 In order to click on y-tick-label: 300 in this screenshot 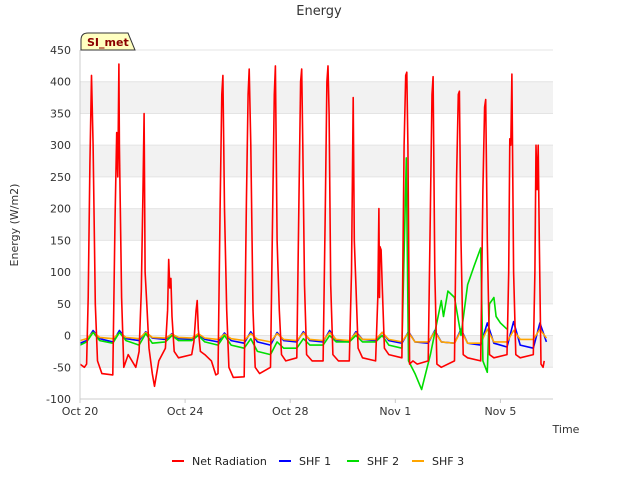, I will do `click(60, 145)`.